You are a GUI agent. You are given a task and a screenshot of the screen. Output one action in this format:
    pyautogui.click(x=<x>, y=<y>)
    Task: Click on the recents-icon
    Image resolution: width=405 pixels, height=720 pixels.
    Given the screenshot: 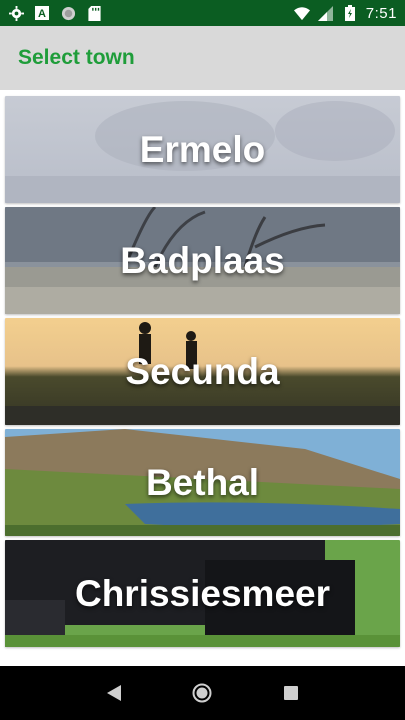 What is the action you would take?
    pyautogui.click(x=291, y=693)
    